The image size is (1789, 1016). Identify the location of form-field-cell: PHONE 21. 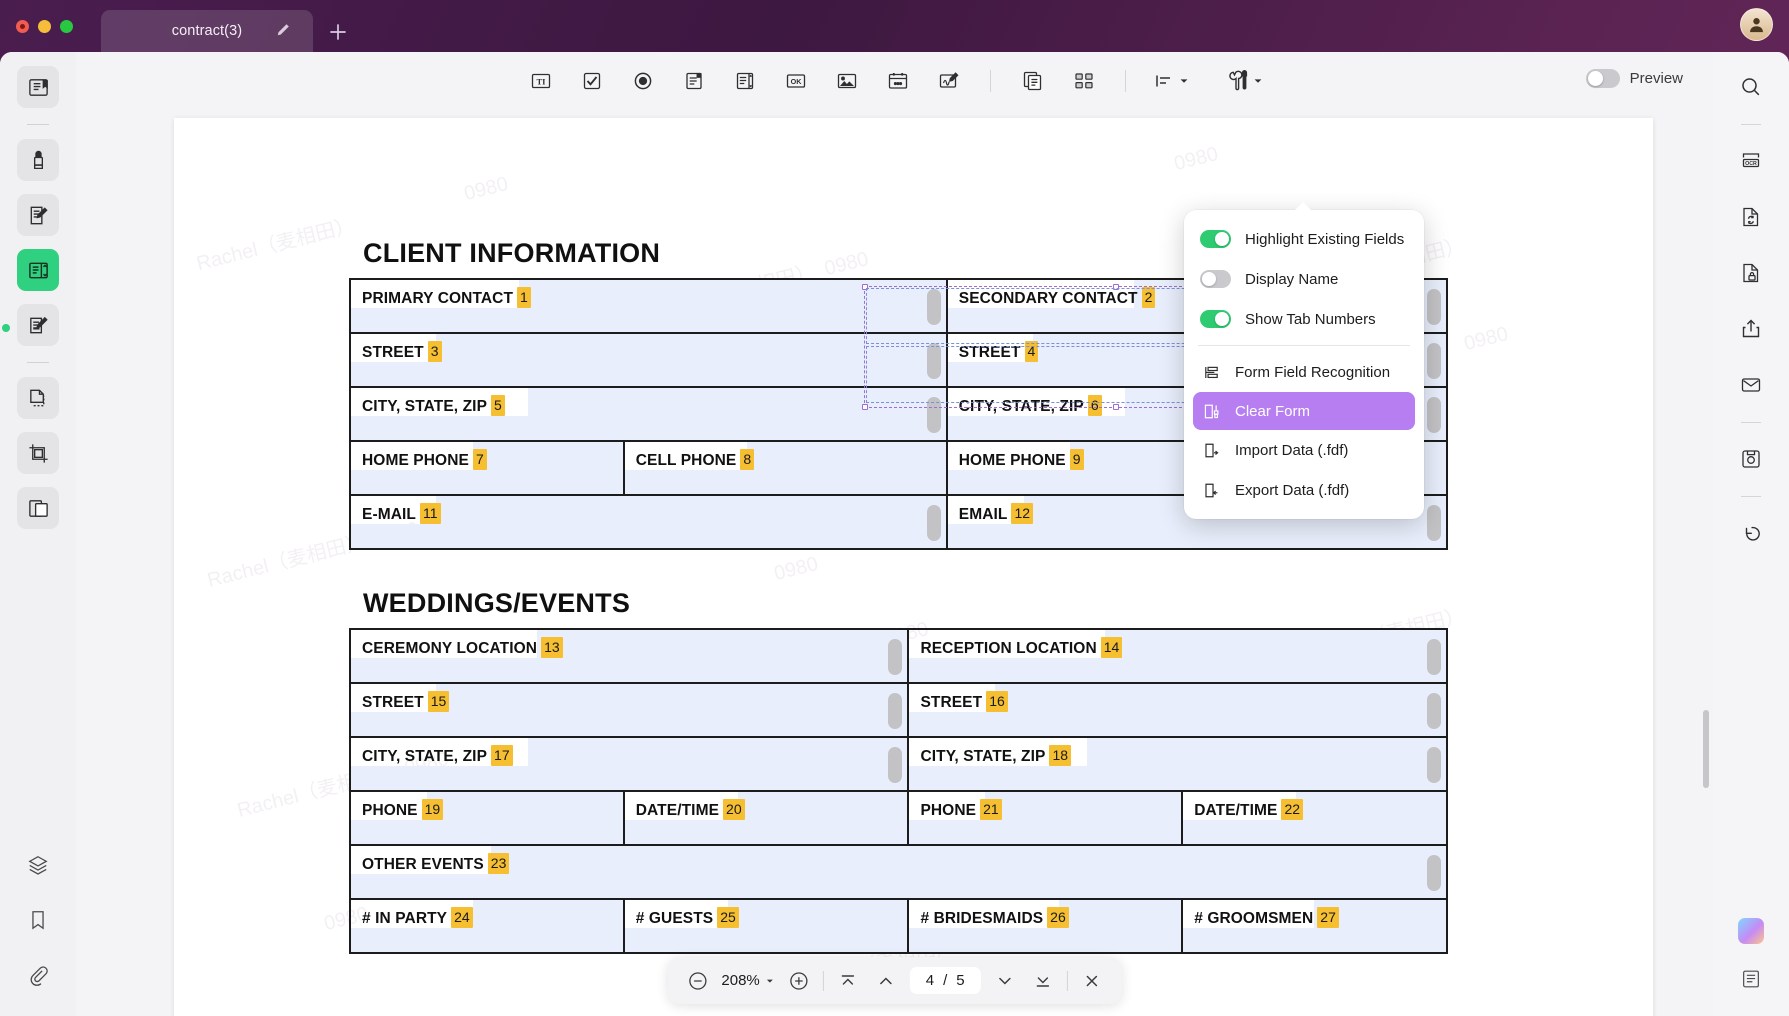
(1045, 818).